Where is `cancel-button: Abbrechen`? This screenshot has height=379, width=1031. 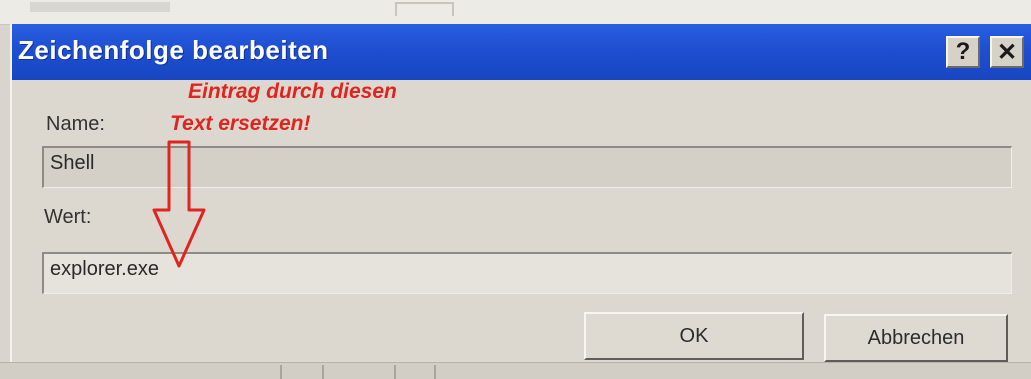
cancel-button: Abbrechen is located at coordinates (916, 338).